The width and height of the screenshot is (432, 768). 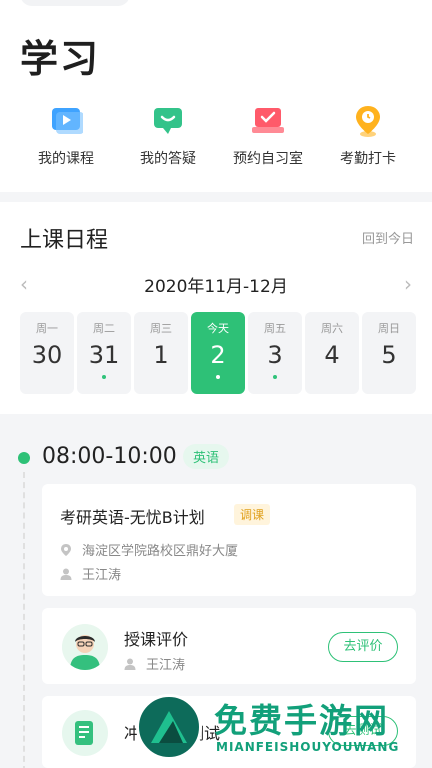 What do you see at coordinates (388, 237) in the screenshot?
I see `back-to-today-link: 回到今日` at bounding box center [388, 237].